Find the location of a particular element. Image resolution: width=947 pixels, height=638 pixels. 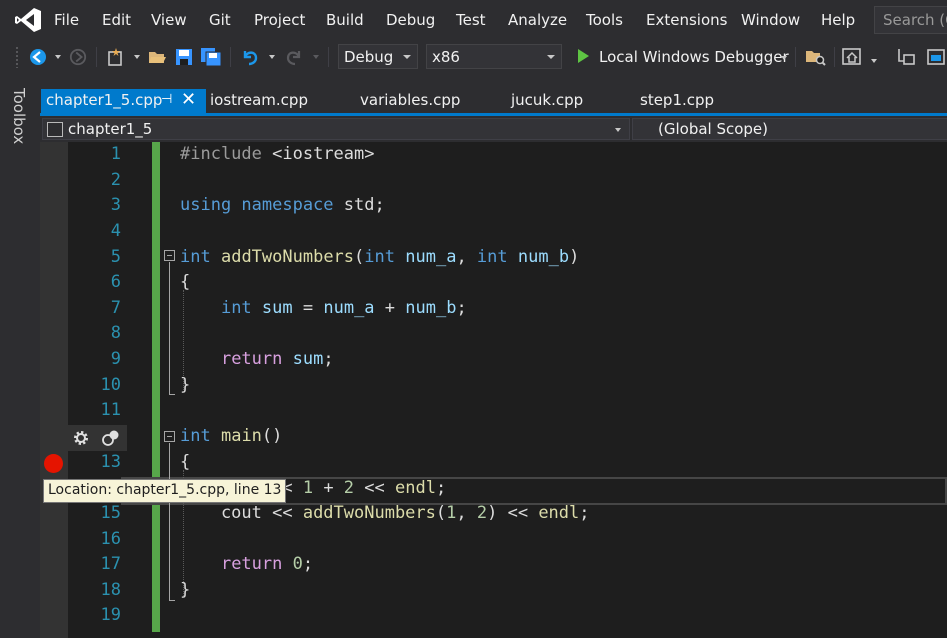

line-number: 4 is located at coordinates (115, 231).